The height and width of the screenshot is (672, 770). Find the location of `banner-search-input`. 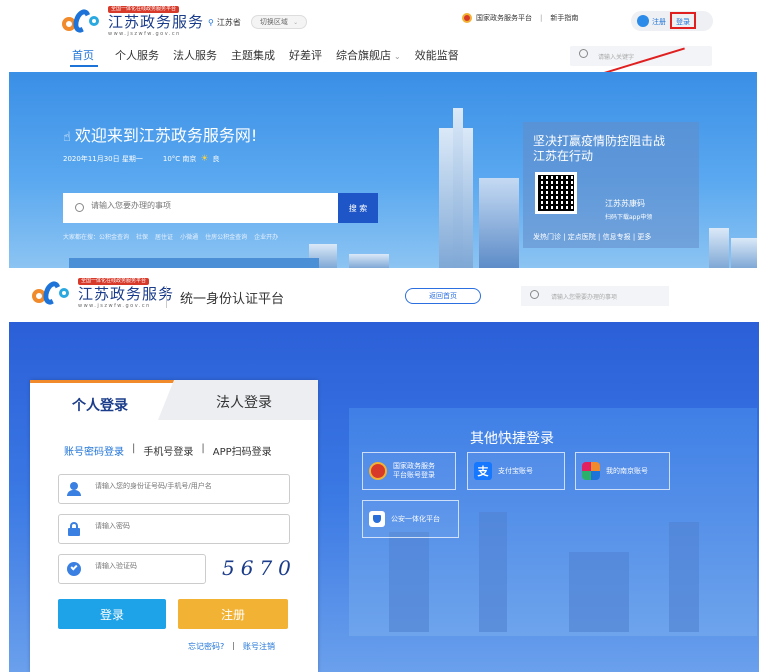

banner-search-input is located at coordinates (211, 205).